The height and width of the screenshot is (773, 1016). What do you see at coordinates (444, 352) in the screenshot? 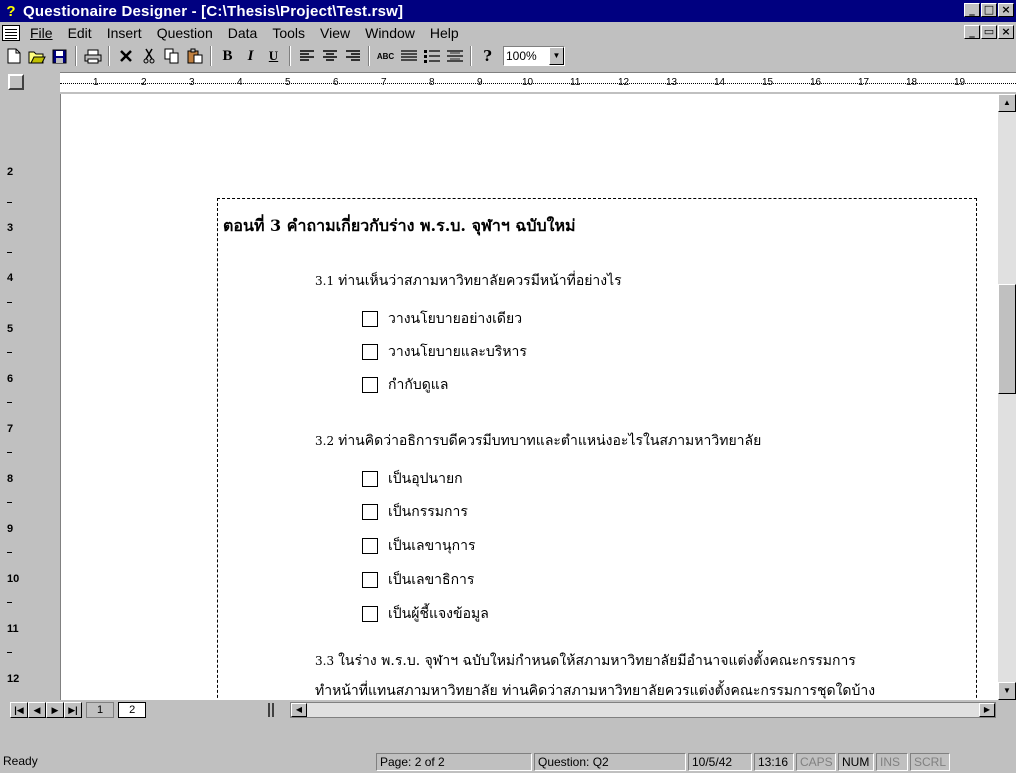
I see `option-item: วางนโยบายและบริหาร` at bounding box center [444, 352].